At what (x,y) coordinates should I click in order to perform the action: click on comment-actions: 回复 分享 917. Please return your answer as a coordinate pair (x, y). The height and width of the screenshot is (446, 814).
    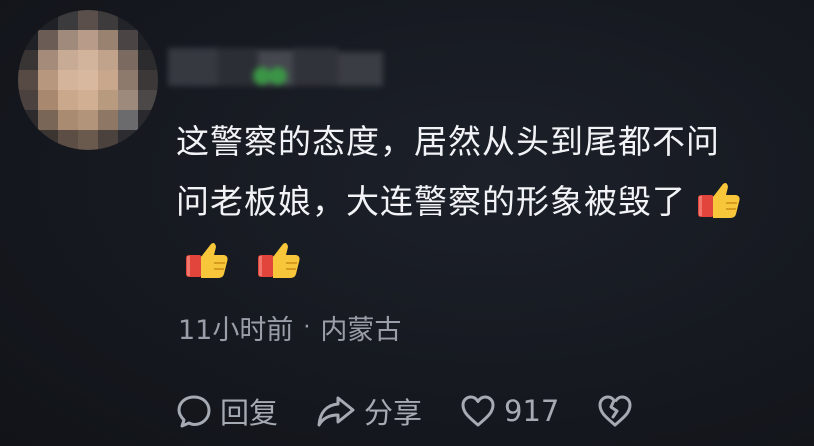
    Looking at the image, I should click on (423, 411).